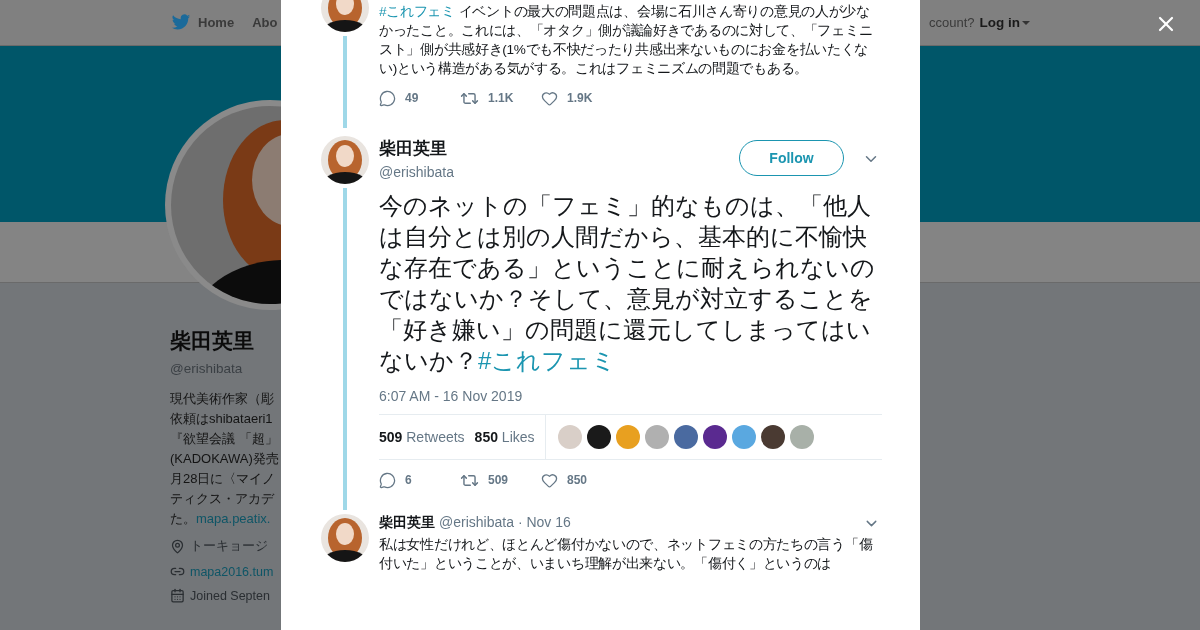 The width and height of the screenshot is (1200, 630). Describe the element at coordinates (419, 480) in the screenshot. I see `reply-button: 6` at that location.